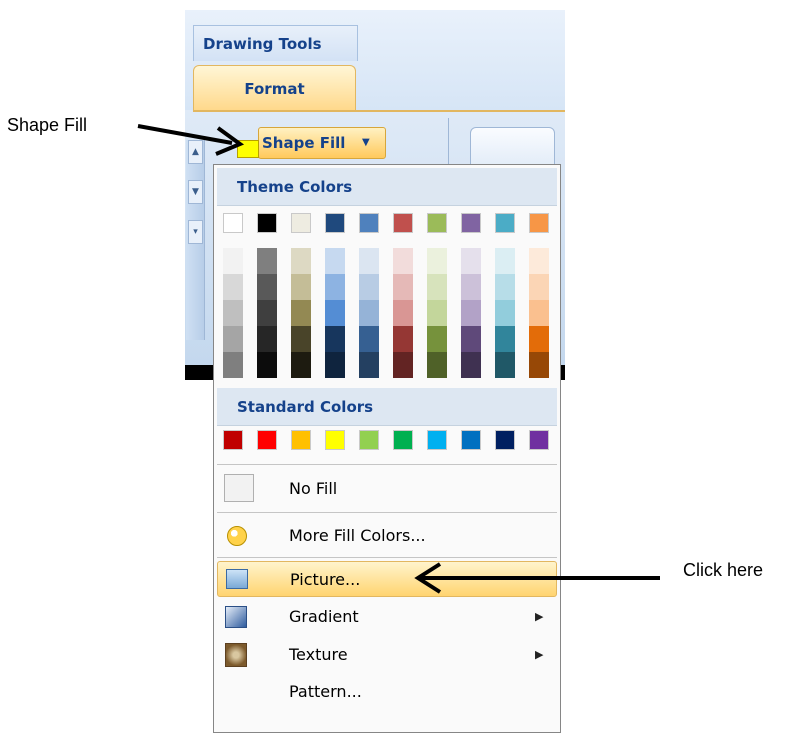 This screenshot has height=733, width=802. What do you see at coordinates (191, 140) in the screenshot?
I see `shape-fill-arrow-icon` at bounding box center [191, 140].